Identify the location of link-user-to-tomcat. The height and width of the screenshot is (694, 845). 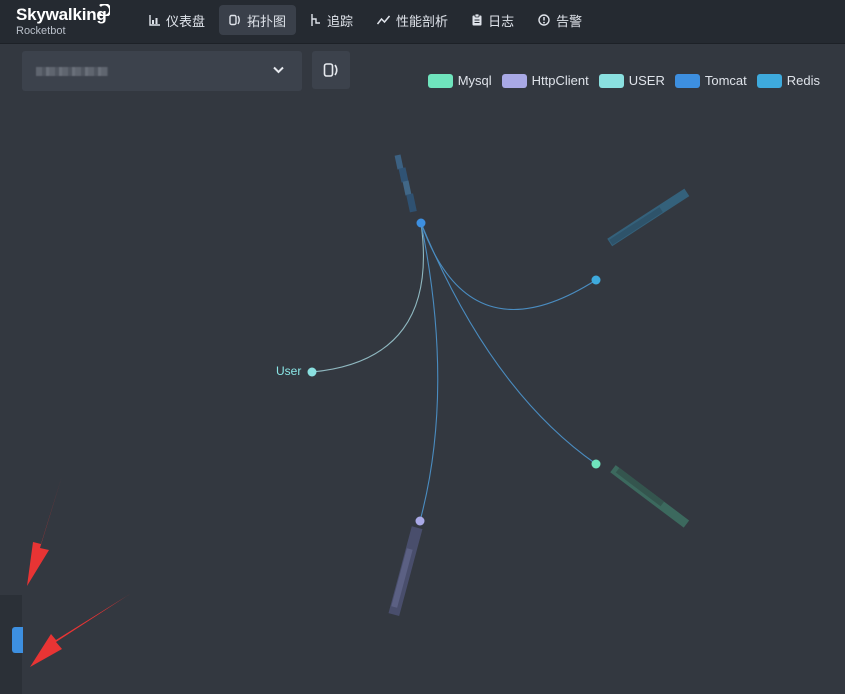
(368, 297).